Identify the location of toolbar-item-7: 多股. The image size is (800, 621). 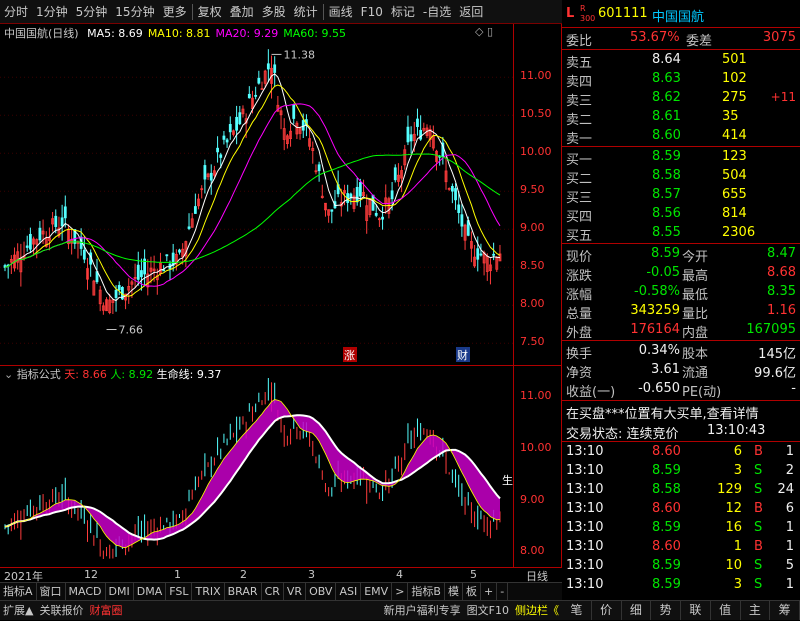
(274, 12).